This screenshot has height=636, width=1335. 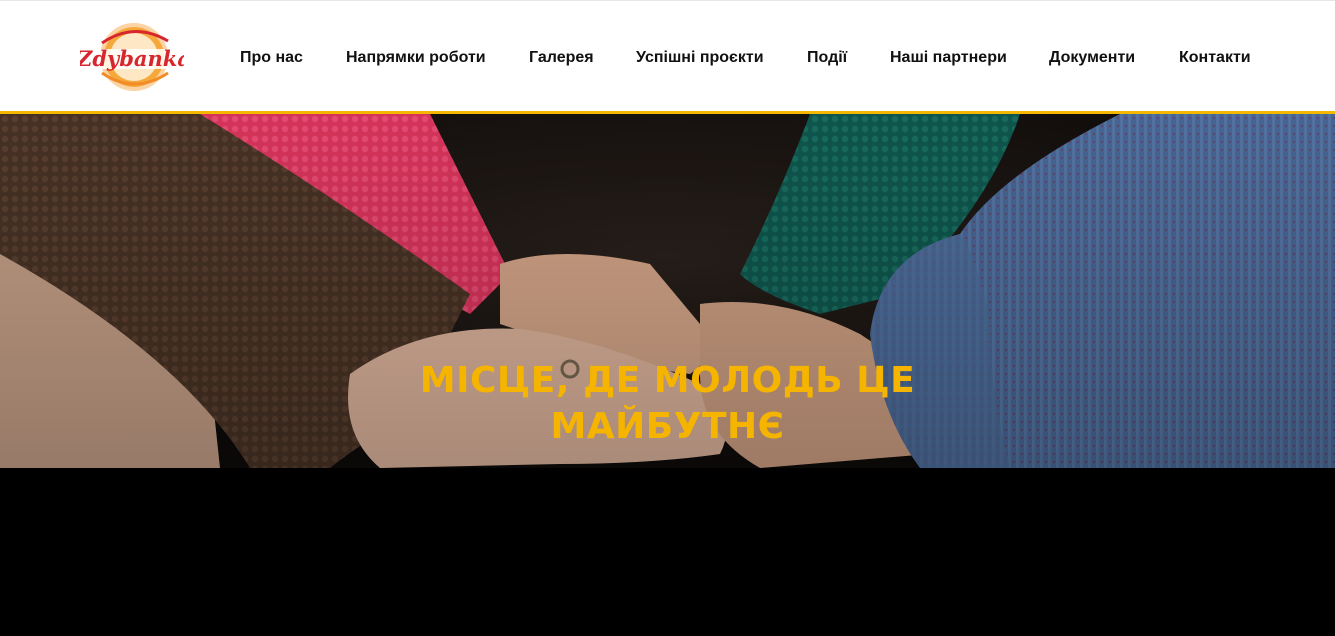 What do you see at coordinates (271, 58) in the screenshot?
I see `nav-item-about: Про нас` at bounding box center [271, 58].